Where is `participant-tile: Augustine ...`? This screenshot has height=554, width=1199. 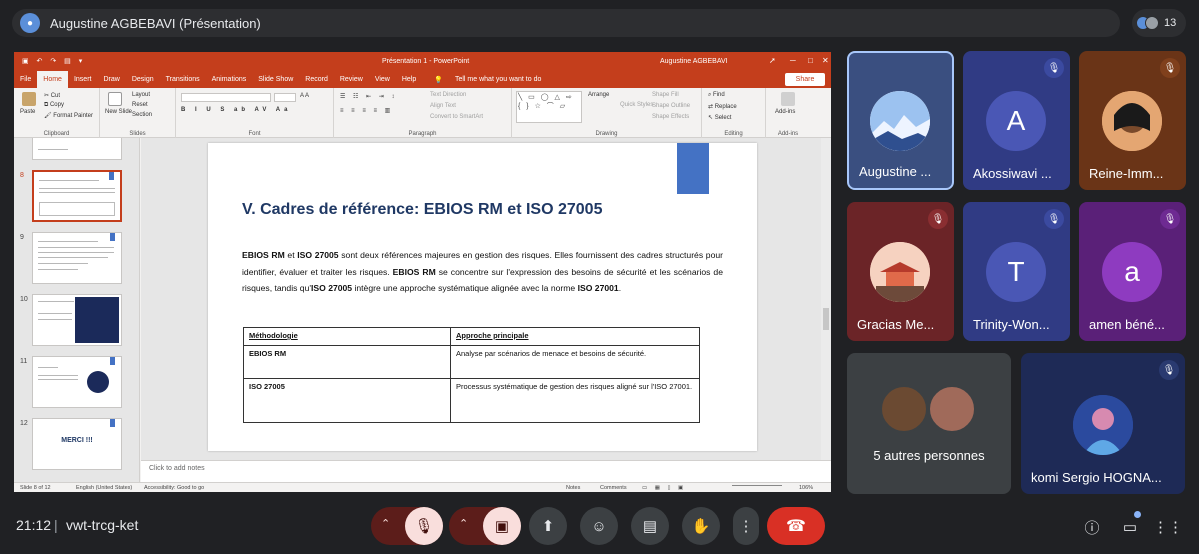
participant-tile: Augustine ... is located at coordinates (900, 120).